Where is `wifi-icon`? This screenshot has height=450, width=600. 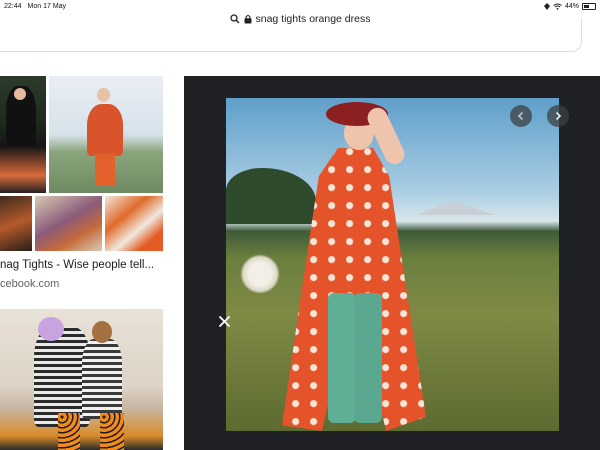 wifi-icon is located at coordinates (557, 6).